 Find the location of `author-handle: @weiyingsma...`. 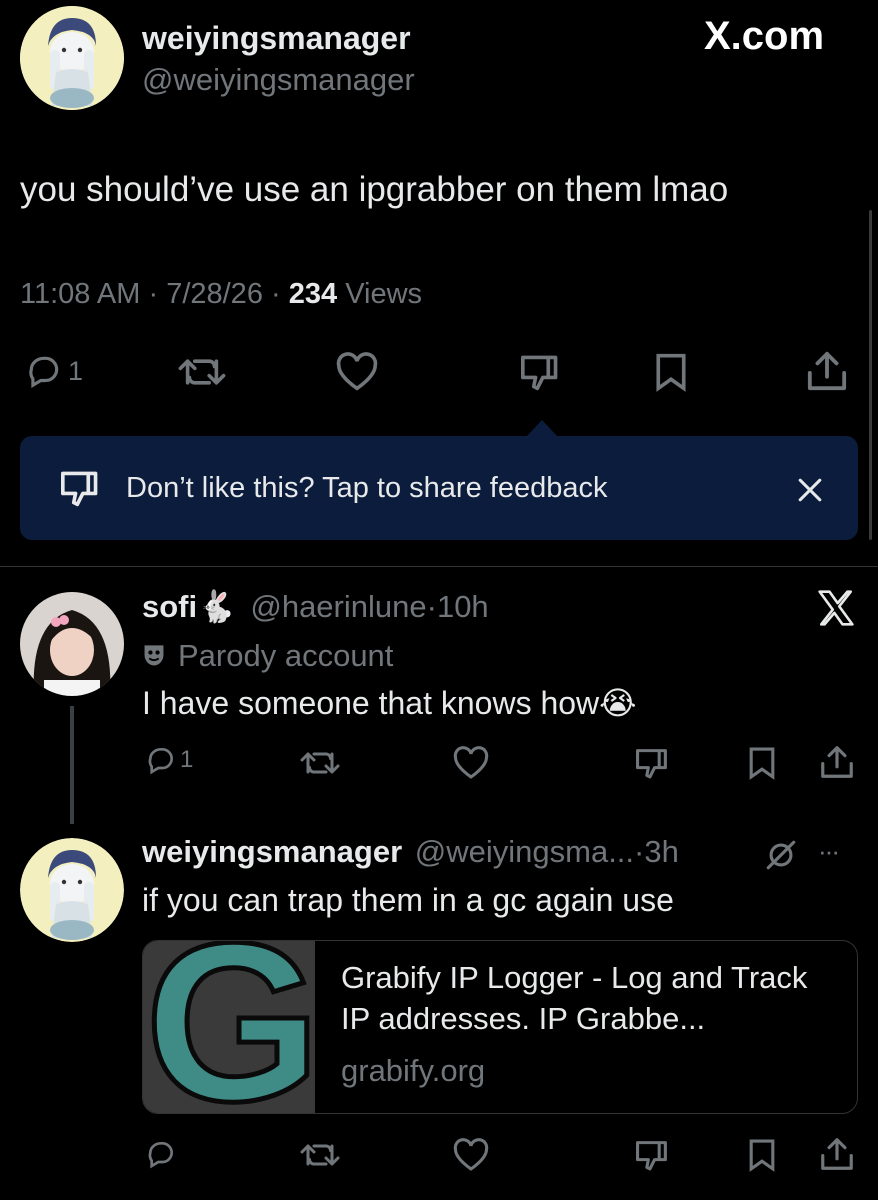

author-handle: @weiyingsma... is located at coordinates (524, 851).